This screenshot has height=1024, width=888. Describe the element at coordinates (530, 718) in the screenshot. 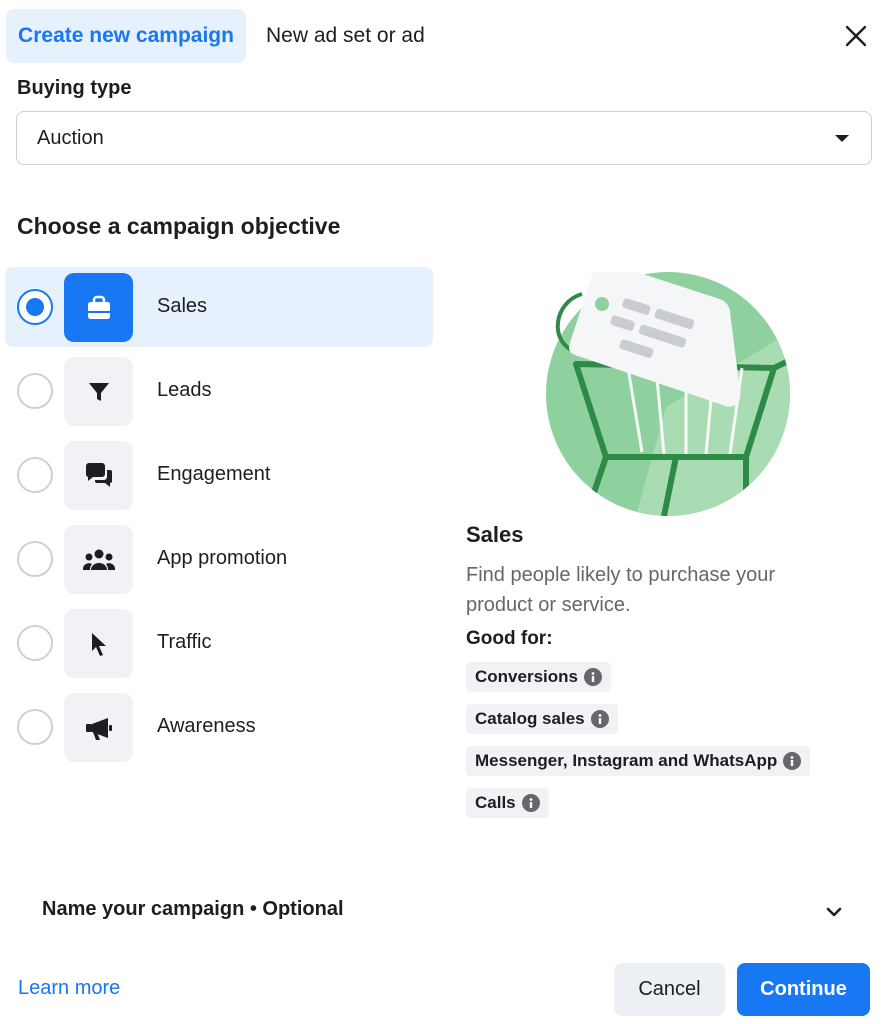

I see `chip-label: Catalog sales` at that location.